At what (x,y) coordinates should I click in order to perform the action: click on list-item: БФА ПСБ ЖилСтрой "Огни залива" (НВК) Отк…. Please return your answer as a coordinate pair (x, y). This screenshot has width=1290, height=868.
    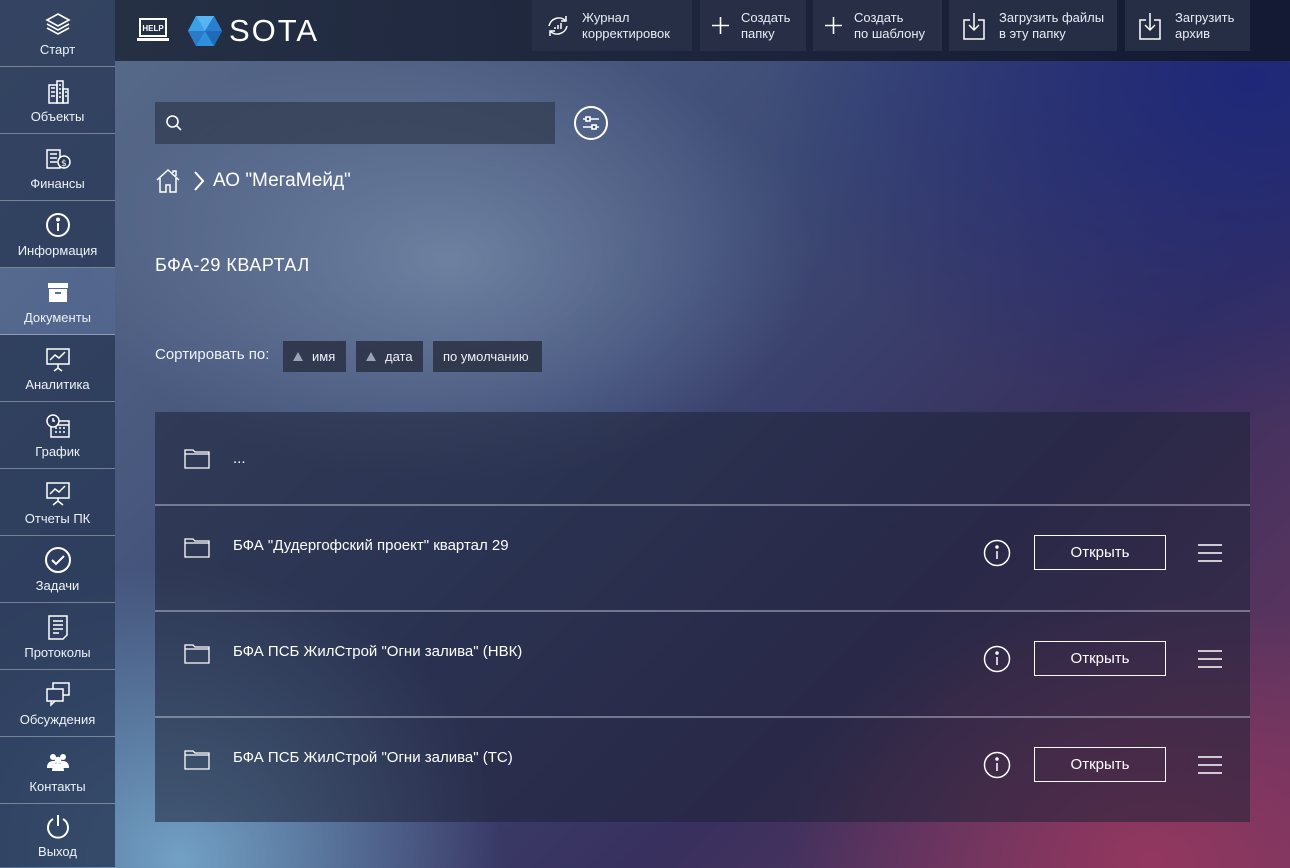
    Looking at the image, I should click on (702, 665).